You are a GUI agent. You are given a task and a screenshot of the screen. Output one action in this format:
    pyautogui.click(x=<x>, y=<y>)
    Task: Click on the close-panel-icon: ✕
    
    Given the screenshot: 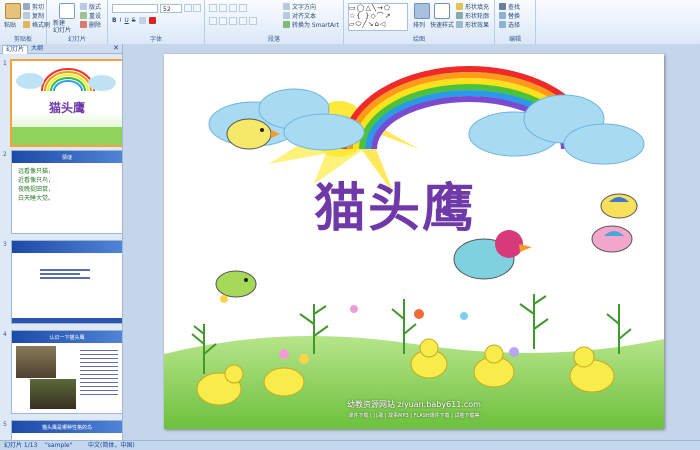 What is the action you would take?
    pyautogui.click(x=116, y=48)
    